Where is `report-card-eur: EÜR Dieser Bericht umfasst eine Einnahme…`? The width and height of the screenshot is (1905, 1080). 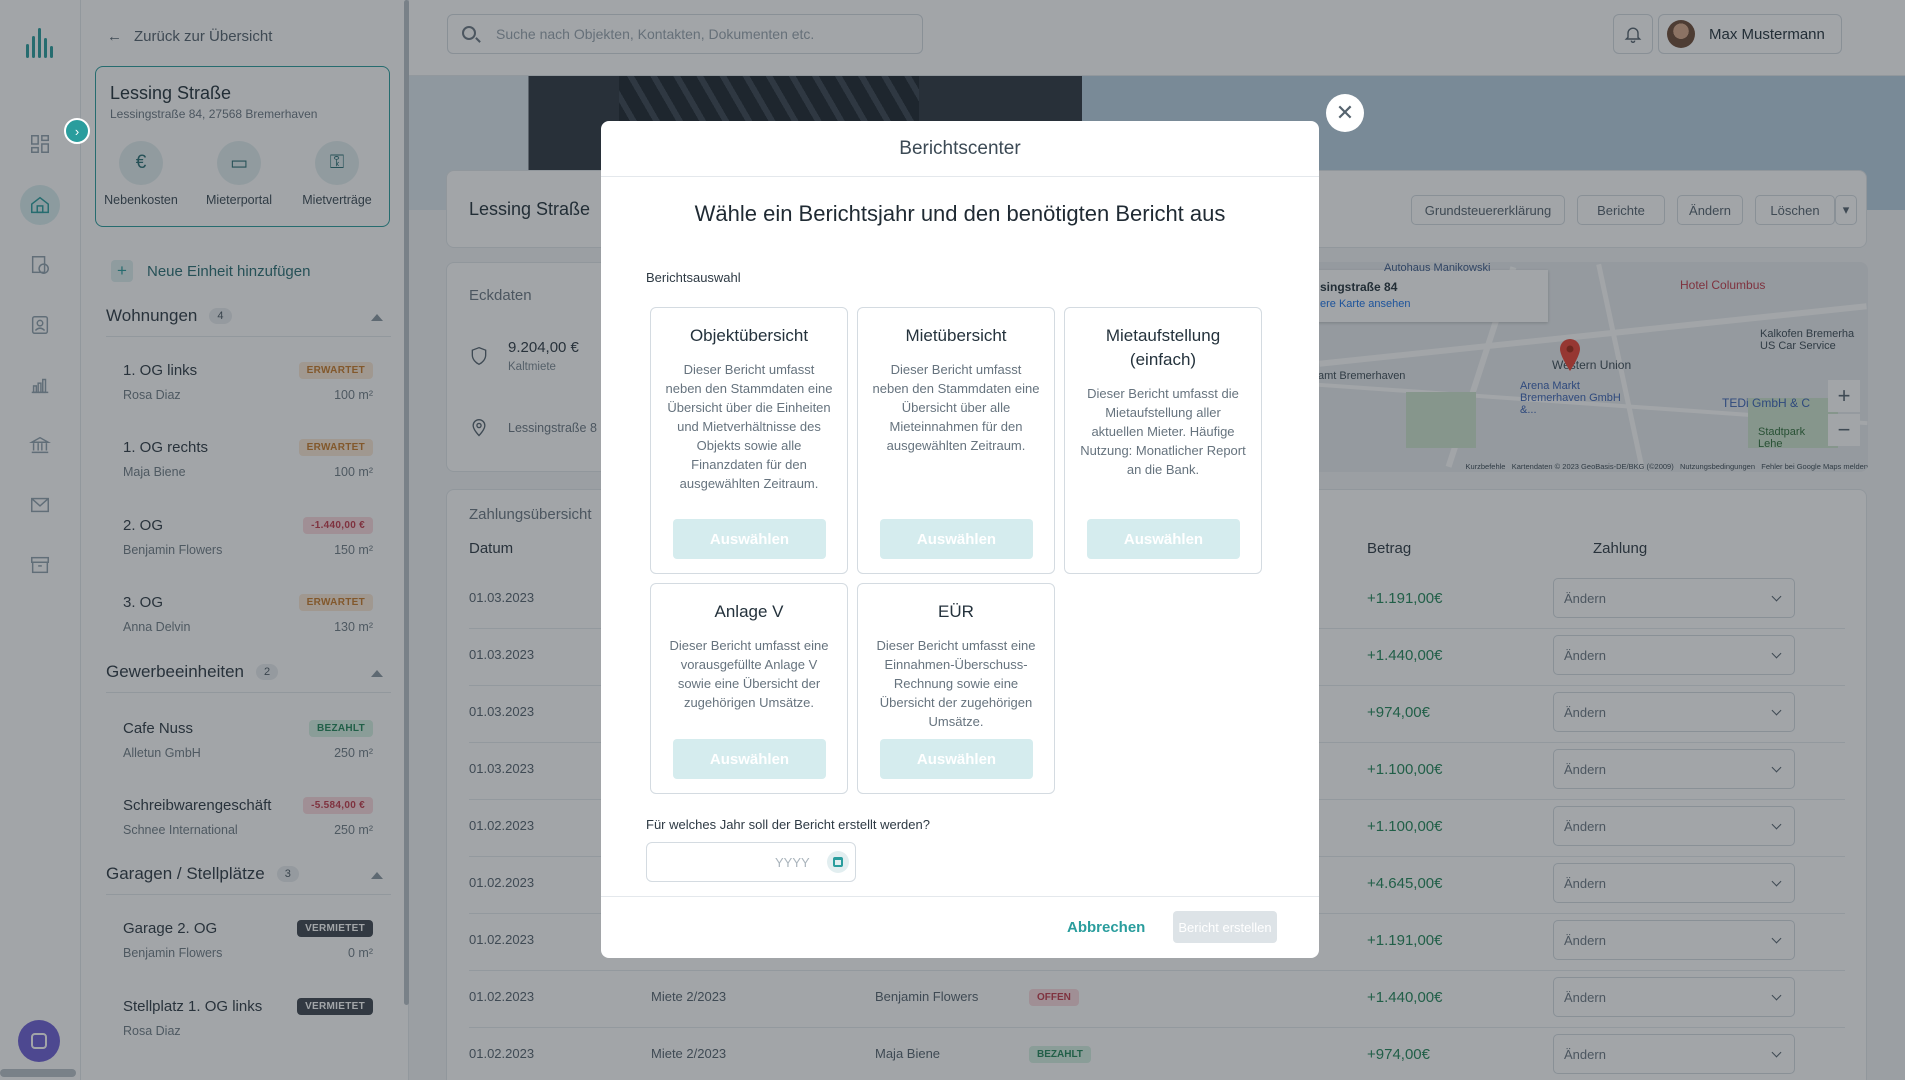 report-card-eur: EÜR Dieser Bericht umfasst eine Einnahme… is located at coordinates (956, 688).